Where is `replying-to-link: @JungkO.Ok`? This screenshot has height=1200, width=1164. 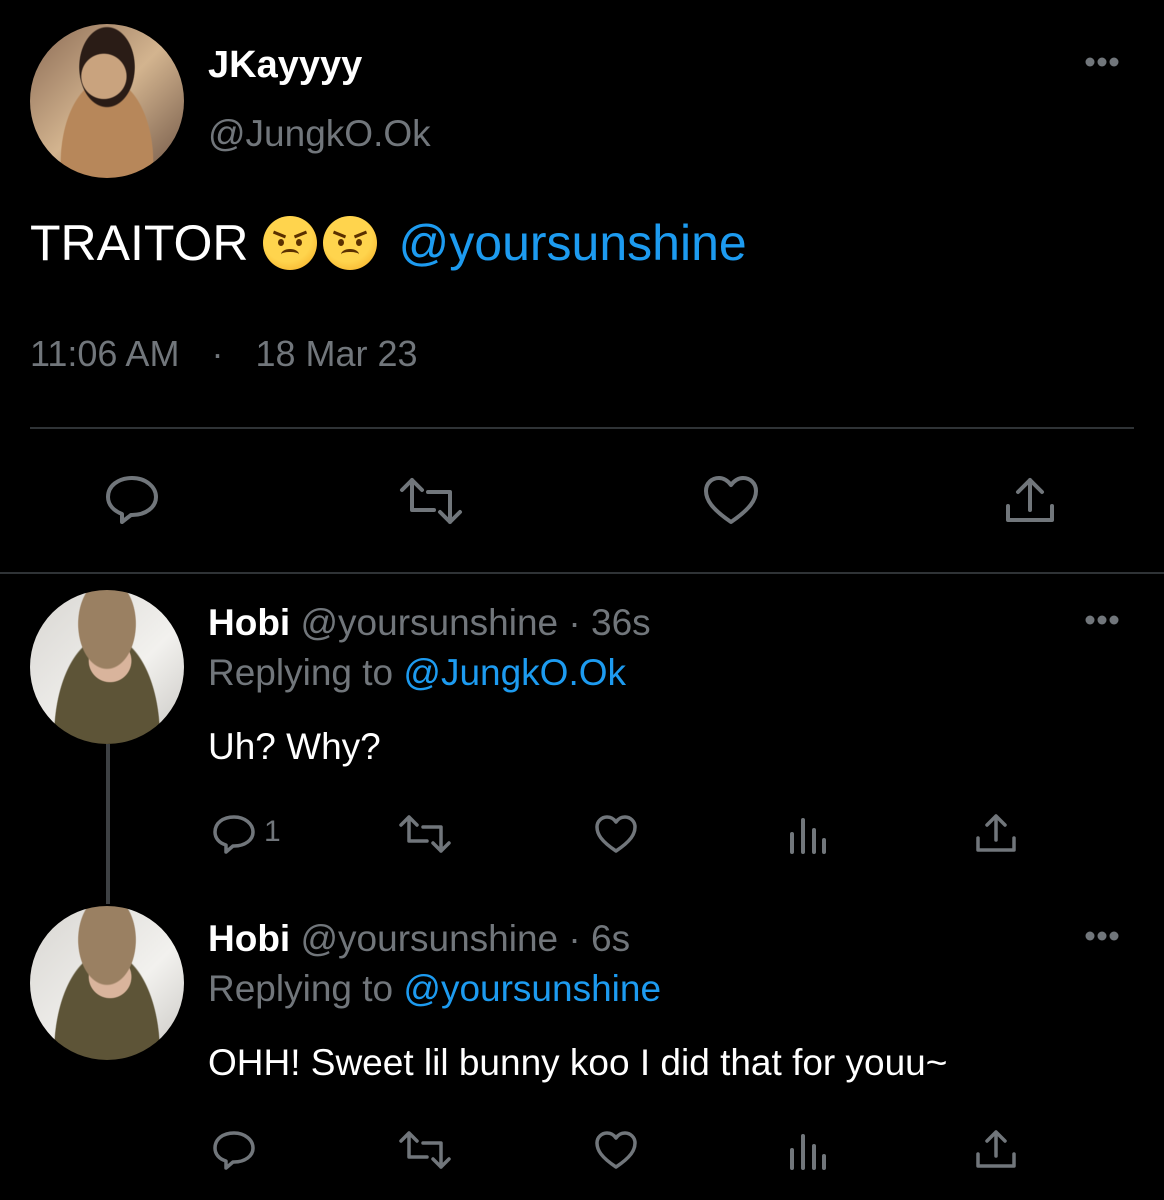
replying-to-link: @JungkO.Ok is located at coordinates (514, 672).